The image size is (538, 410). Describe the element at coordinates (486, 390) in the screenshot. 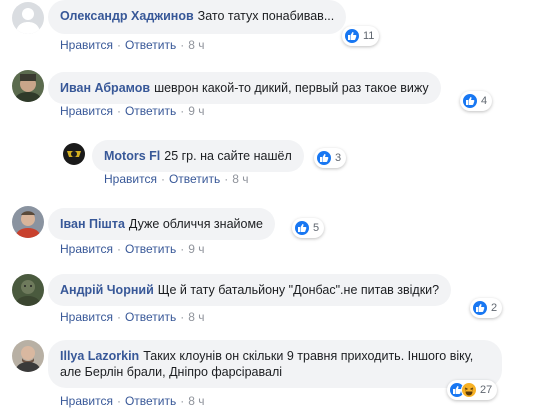

I see `reaction-total: 27` at that location.